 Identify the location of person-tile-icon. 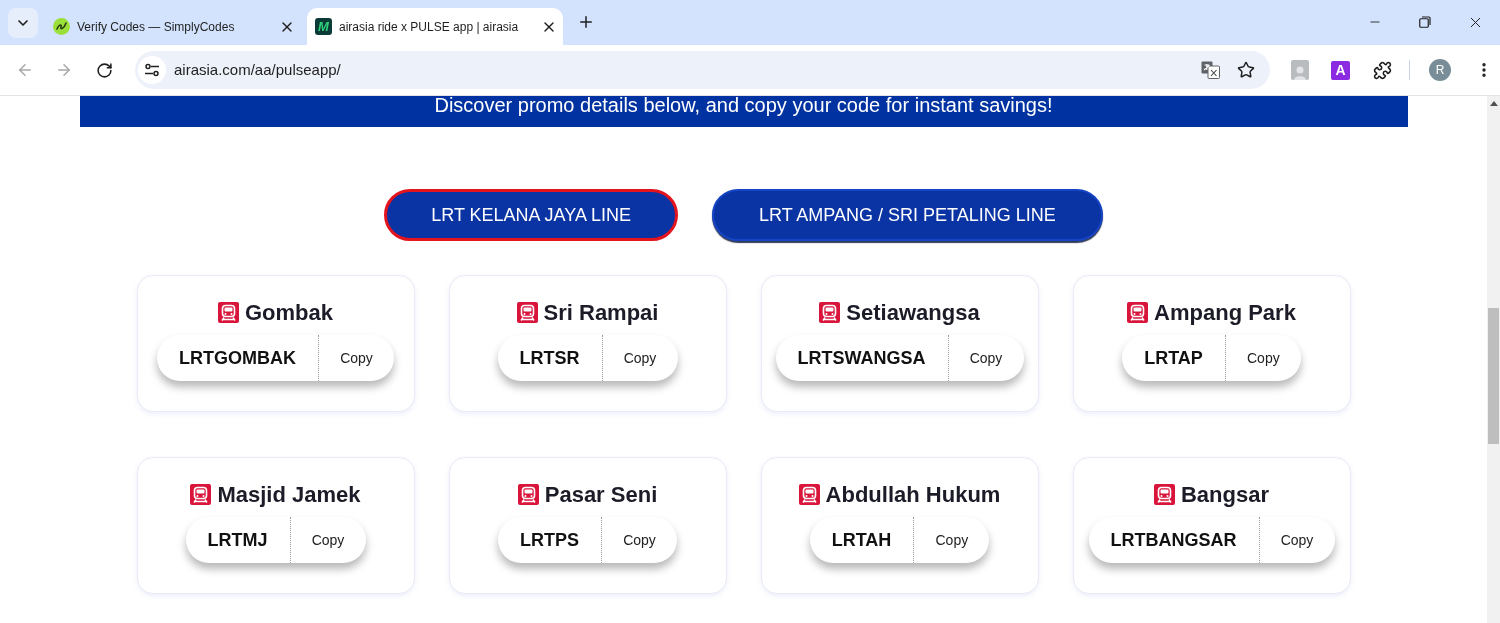
(1300, 70).